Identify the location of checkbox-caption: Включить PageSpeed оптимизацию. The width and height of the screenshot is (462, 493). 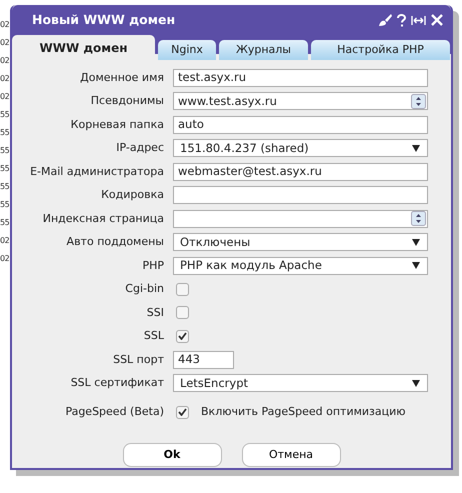
(303, 412).